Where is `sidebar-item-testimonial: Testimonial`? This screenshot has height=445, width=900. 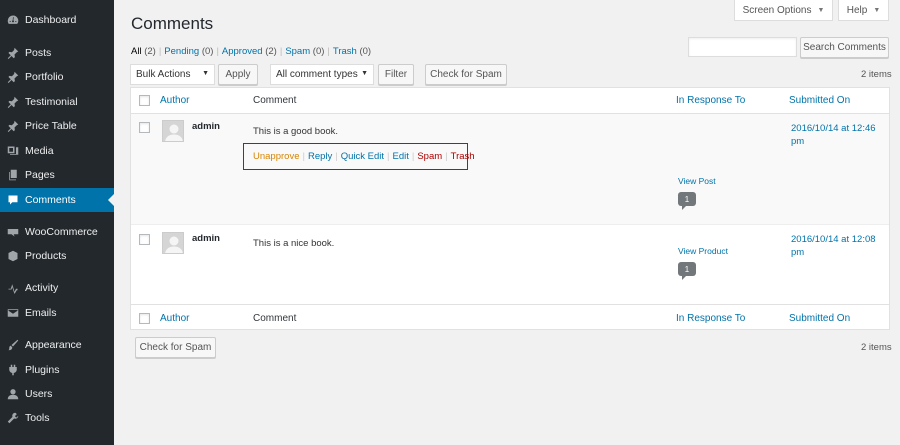
sidebar-item-testimonial: Testimonial is located at coordinates (57, 102).